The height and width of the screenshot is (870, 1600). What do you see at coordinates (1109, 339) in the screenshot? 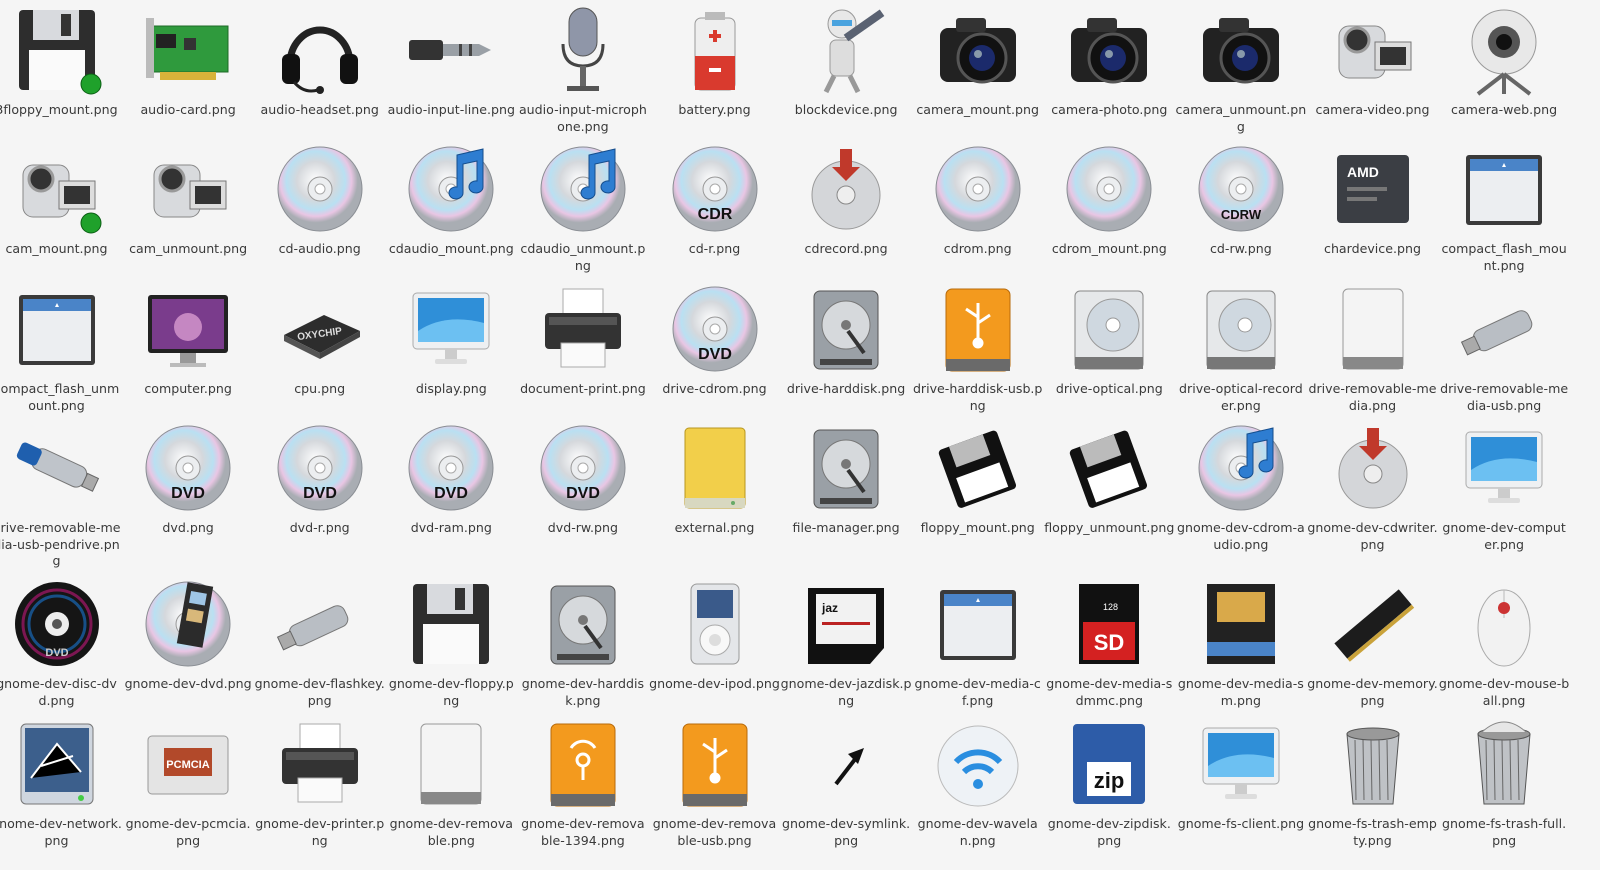
I see `file-item: drive-optical.png` at bounding box center [1109, 339].